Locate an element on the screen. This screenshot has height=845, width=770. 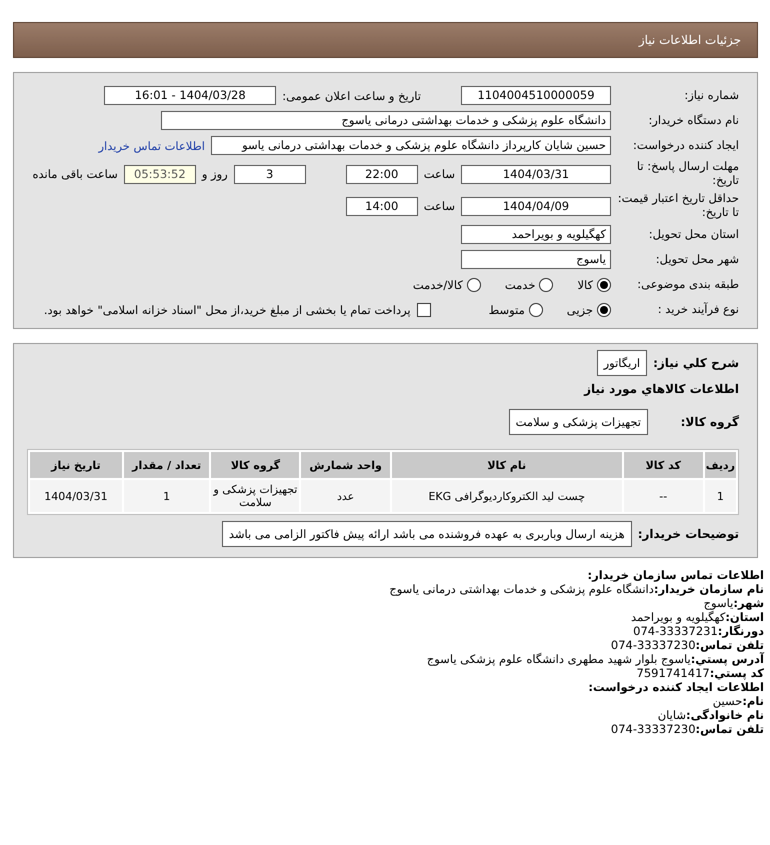
province-field: کهگیلویه و بویراحمد is located at coordinates (536, 234).